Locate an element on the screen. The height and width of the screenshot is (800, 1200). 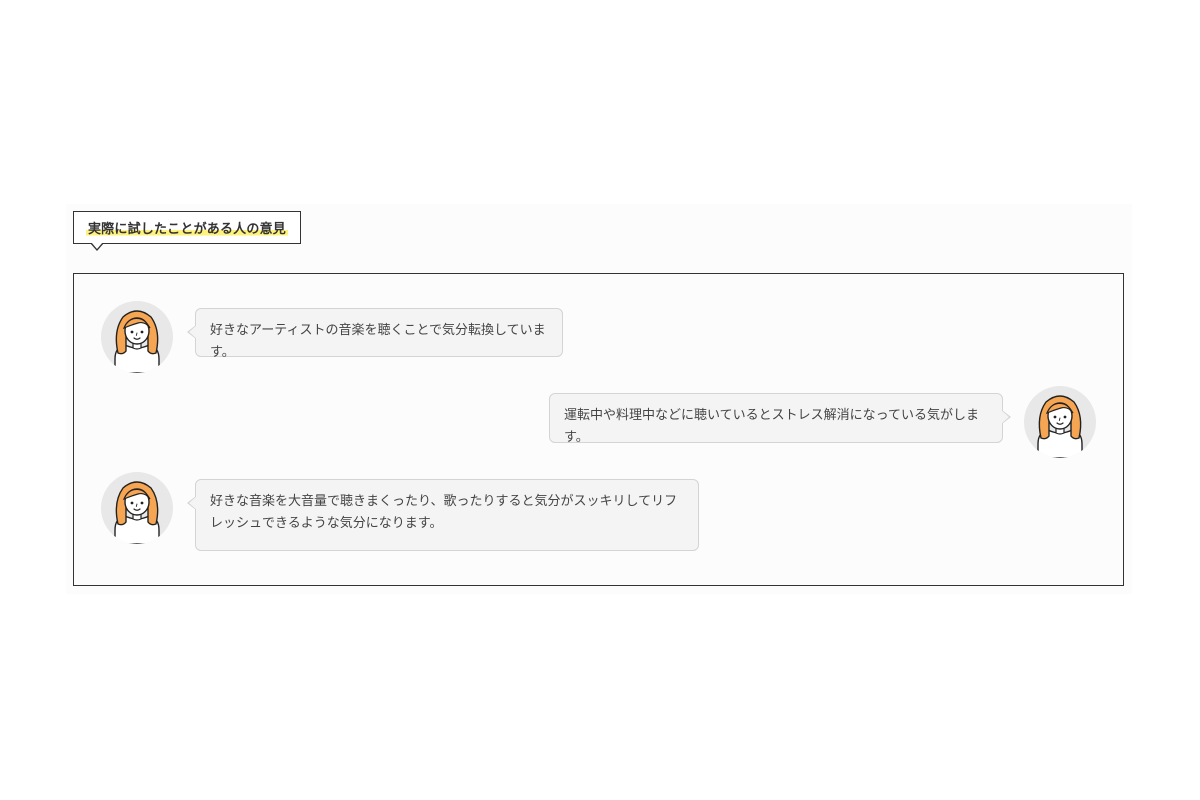
chat-message-text: 好きなアーティストの音楽を聴くことで気分転換しています。 is located at coordinates (378, 341).